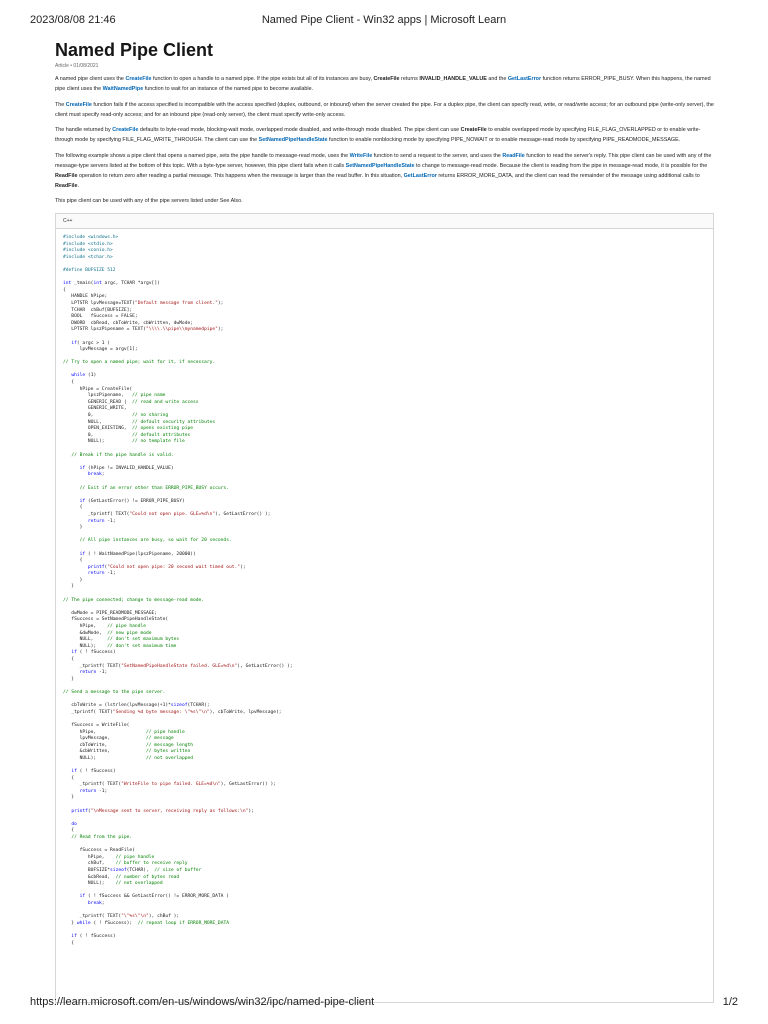  What do you see at coordinates (132, 870) in the screenshot?
I see `code-line: BUFSIZE*sizeof(TCHAR), // size of buffer` at bounding box center [132, 870].